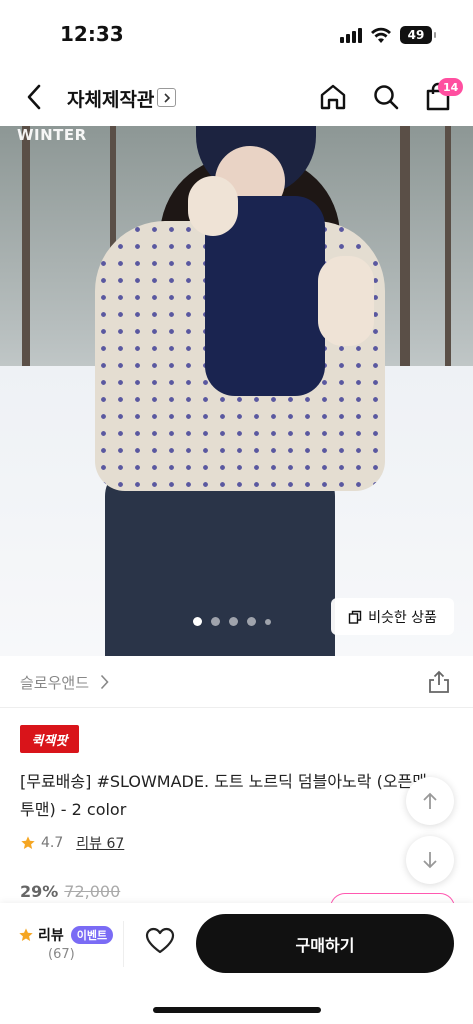  I want to click on review-event-button: 리뷰 이벤트, so click(66, 935).